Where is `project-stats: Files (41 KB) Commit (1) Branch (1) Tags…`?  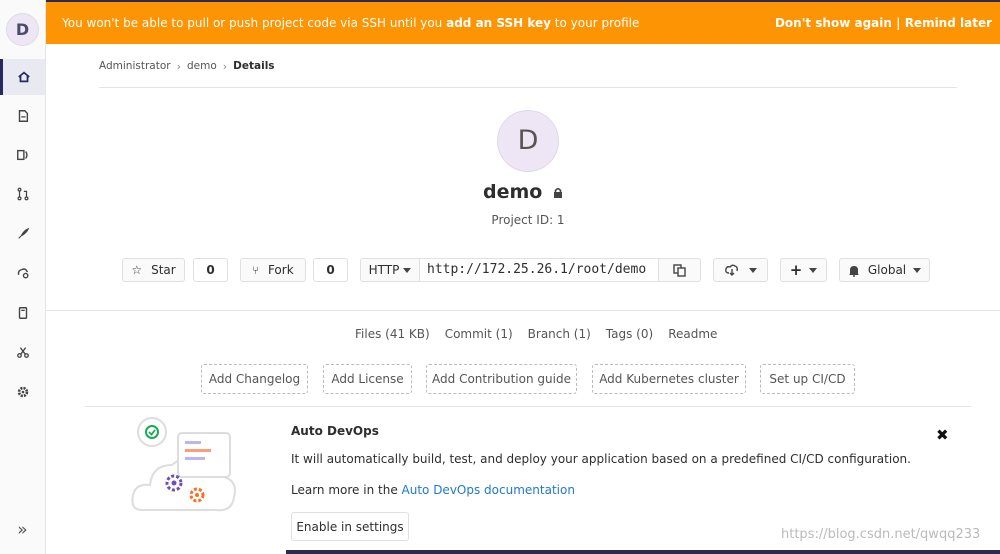
project-stats: Files (41 KB) Commit (1) Branch (1) Tags… is located at coordinates (536, 334).